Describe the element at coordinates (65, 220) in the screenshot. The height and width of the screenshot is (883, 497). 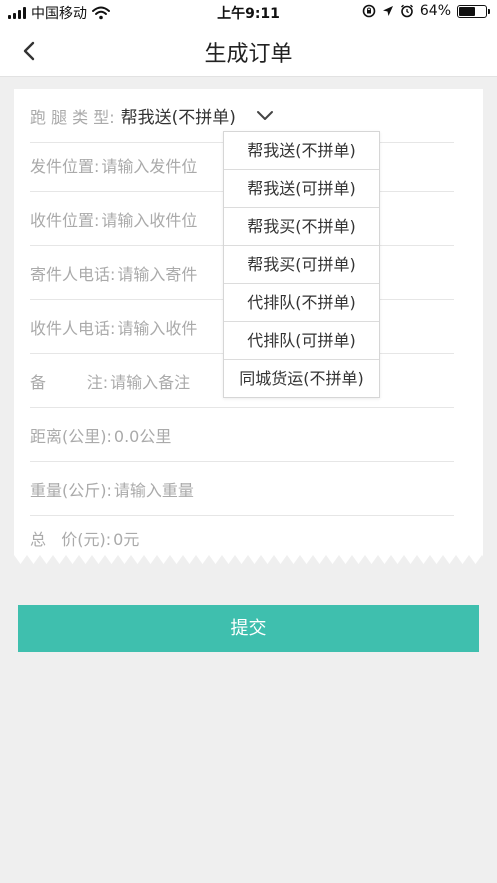
I see `receiver-location-label: 收件位置:` at that location.